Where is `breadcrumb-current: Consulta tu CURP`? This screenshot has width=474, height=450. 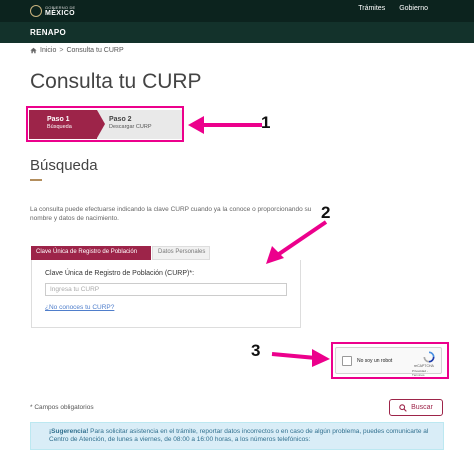 breadcrumb-current: Consulta tu CURP is located at coordinates (95, 50).